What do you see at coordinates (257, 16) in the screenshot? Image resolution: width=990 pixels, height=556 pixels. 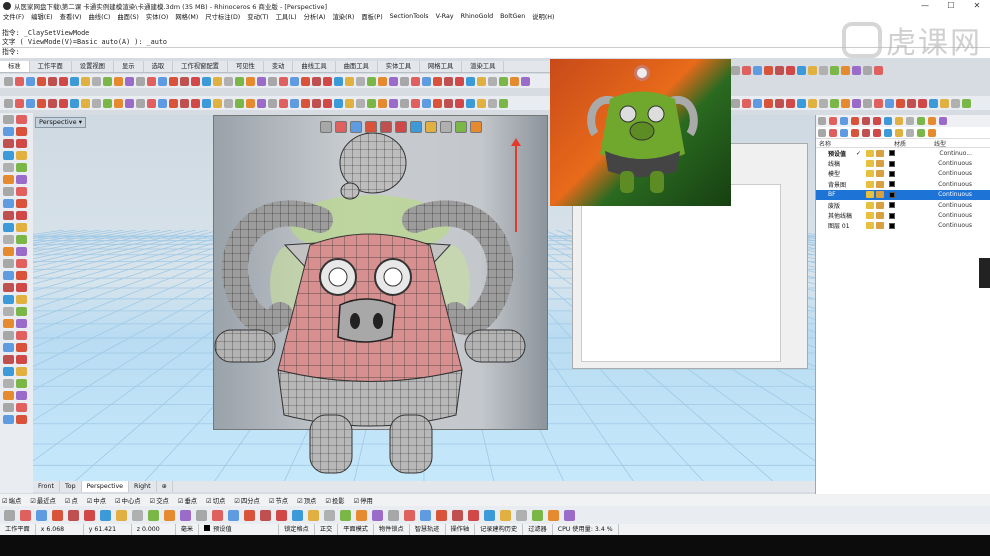 I see `menu-item: 变动(T)` at bounding box center [257, 16].